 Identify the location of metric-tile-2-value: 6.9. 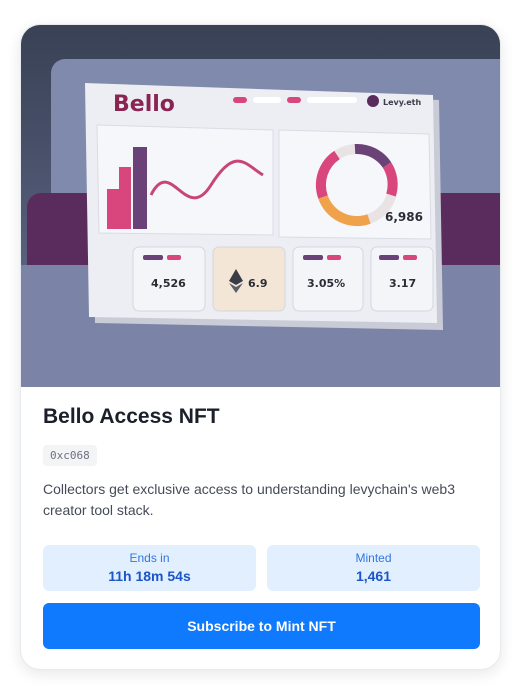
(258, 283).